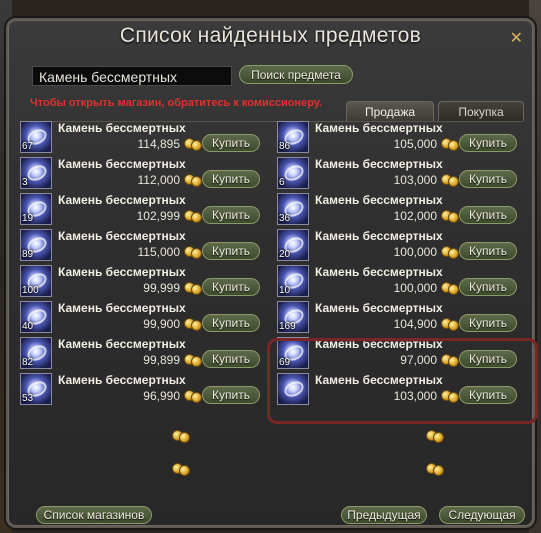 The image size is (541, 533). What do you see at coordinates (293, 281) in the screenshot?
I see `immortal-stone-icon: 10` at bounding box center [293, 281].